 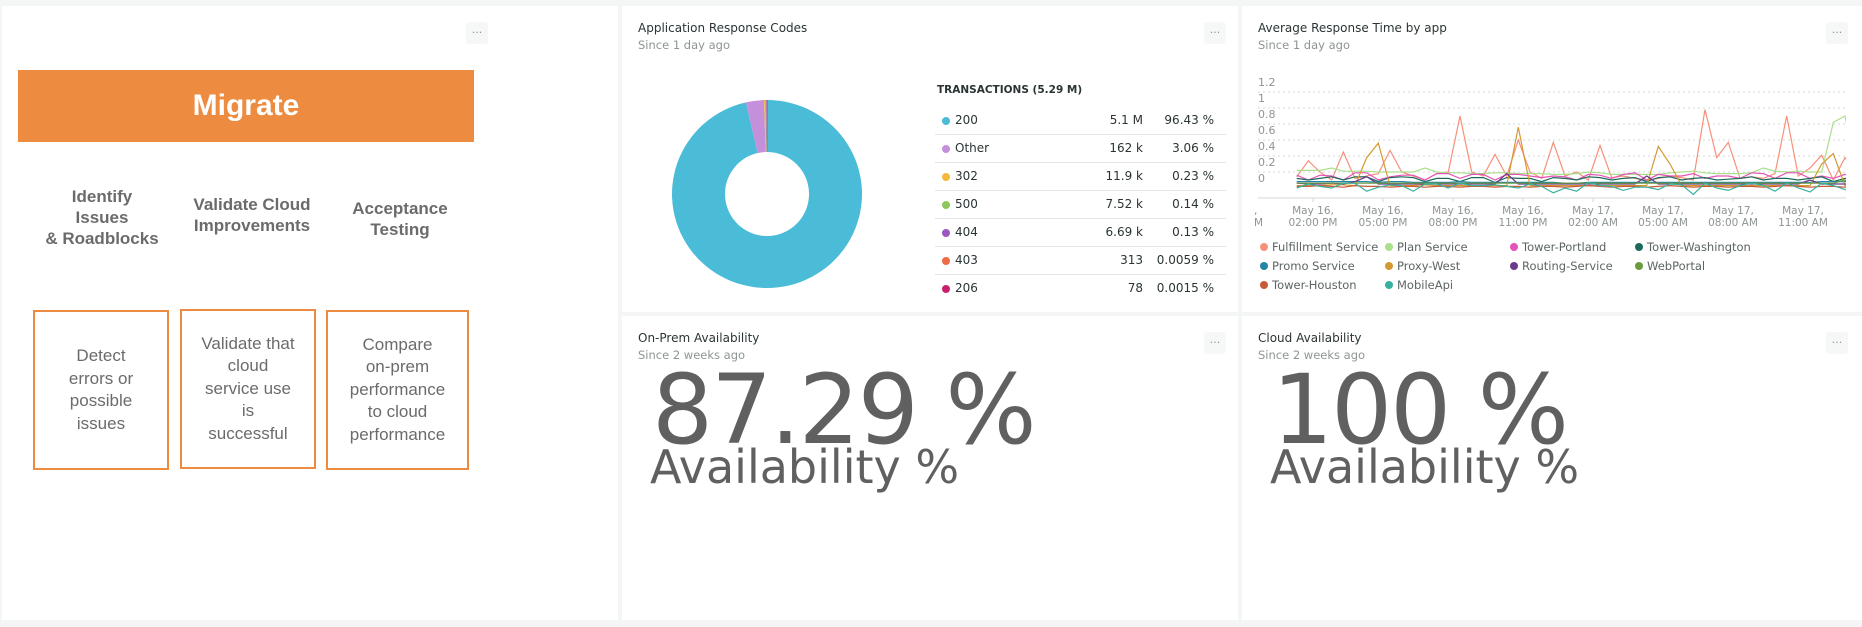 What do you see at coordinates (252, 215) in the screenshot?
I see `column-heading-validate: Validate Cloud Improvements` at bounding box center [252, 215].